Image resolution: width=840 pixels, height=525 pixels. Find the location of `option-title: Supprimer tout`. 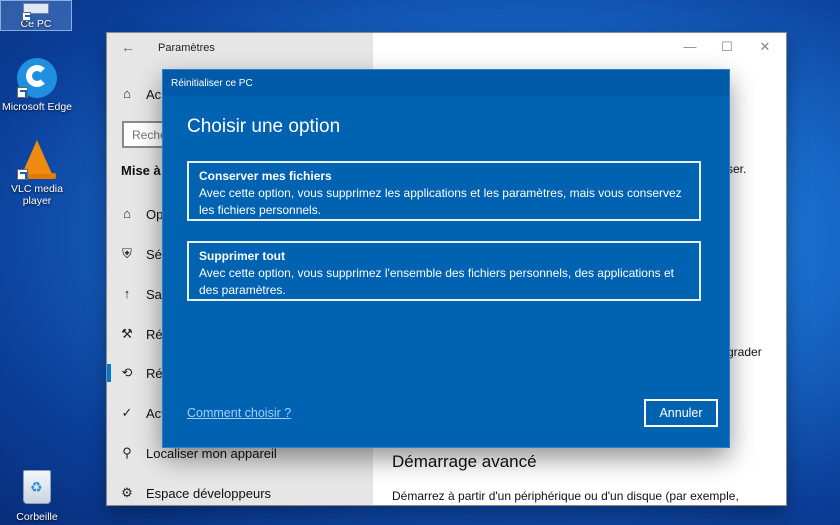

option-title: Supprimer tout is located at coordinates (242, 256).